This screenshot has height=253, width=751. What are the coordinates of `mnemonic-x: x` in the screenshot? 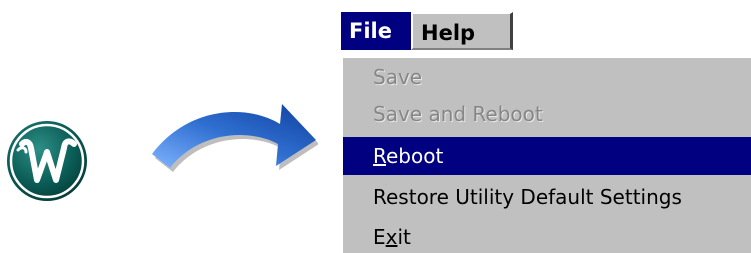 It's located at (391, 237).